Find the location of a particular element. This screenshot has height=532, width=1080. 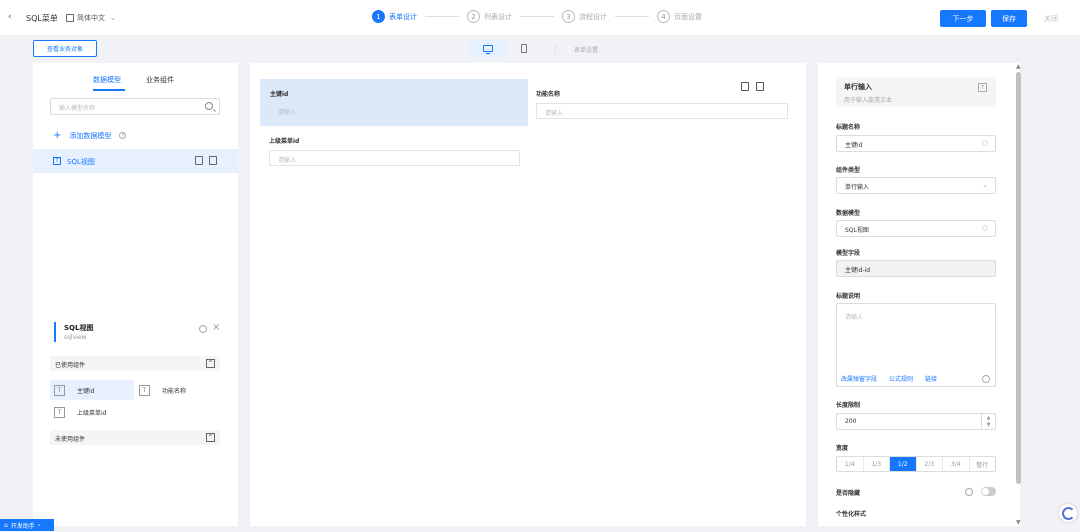

delete-icon is located at coordinates (213, 160).